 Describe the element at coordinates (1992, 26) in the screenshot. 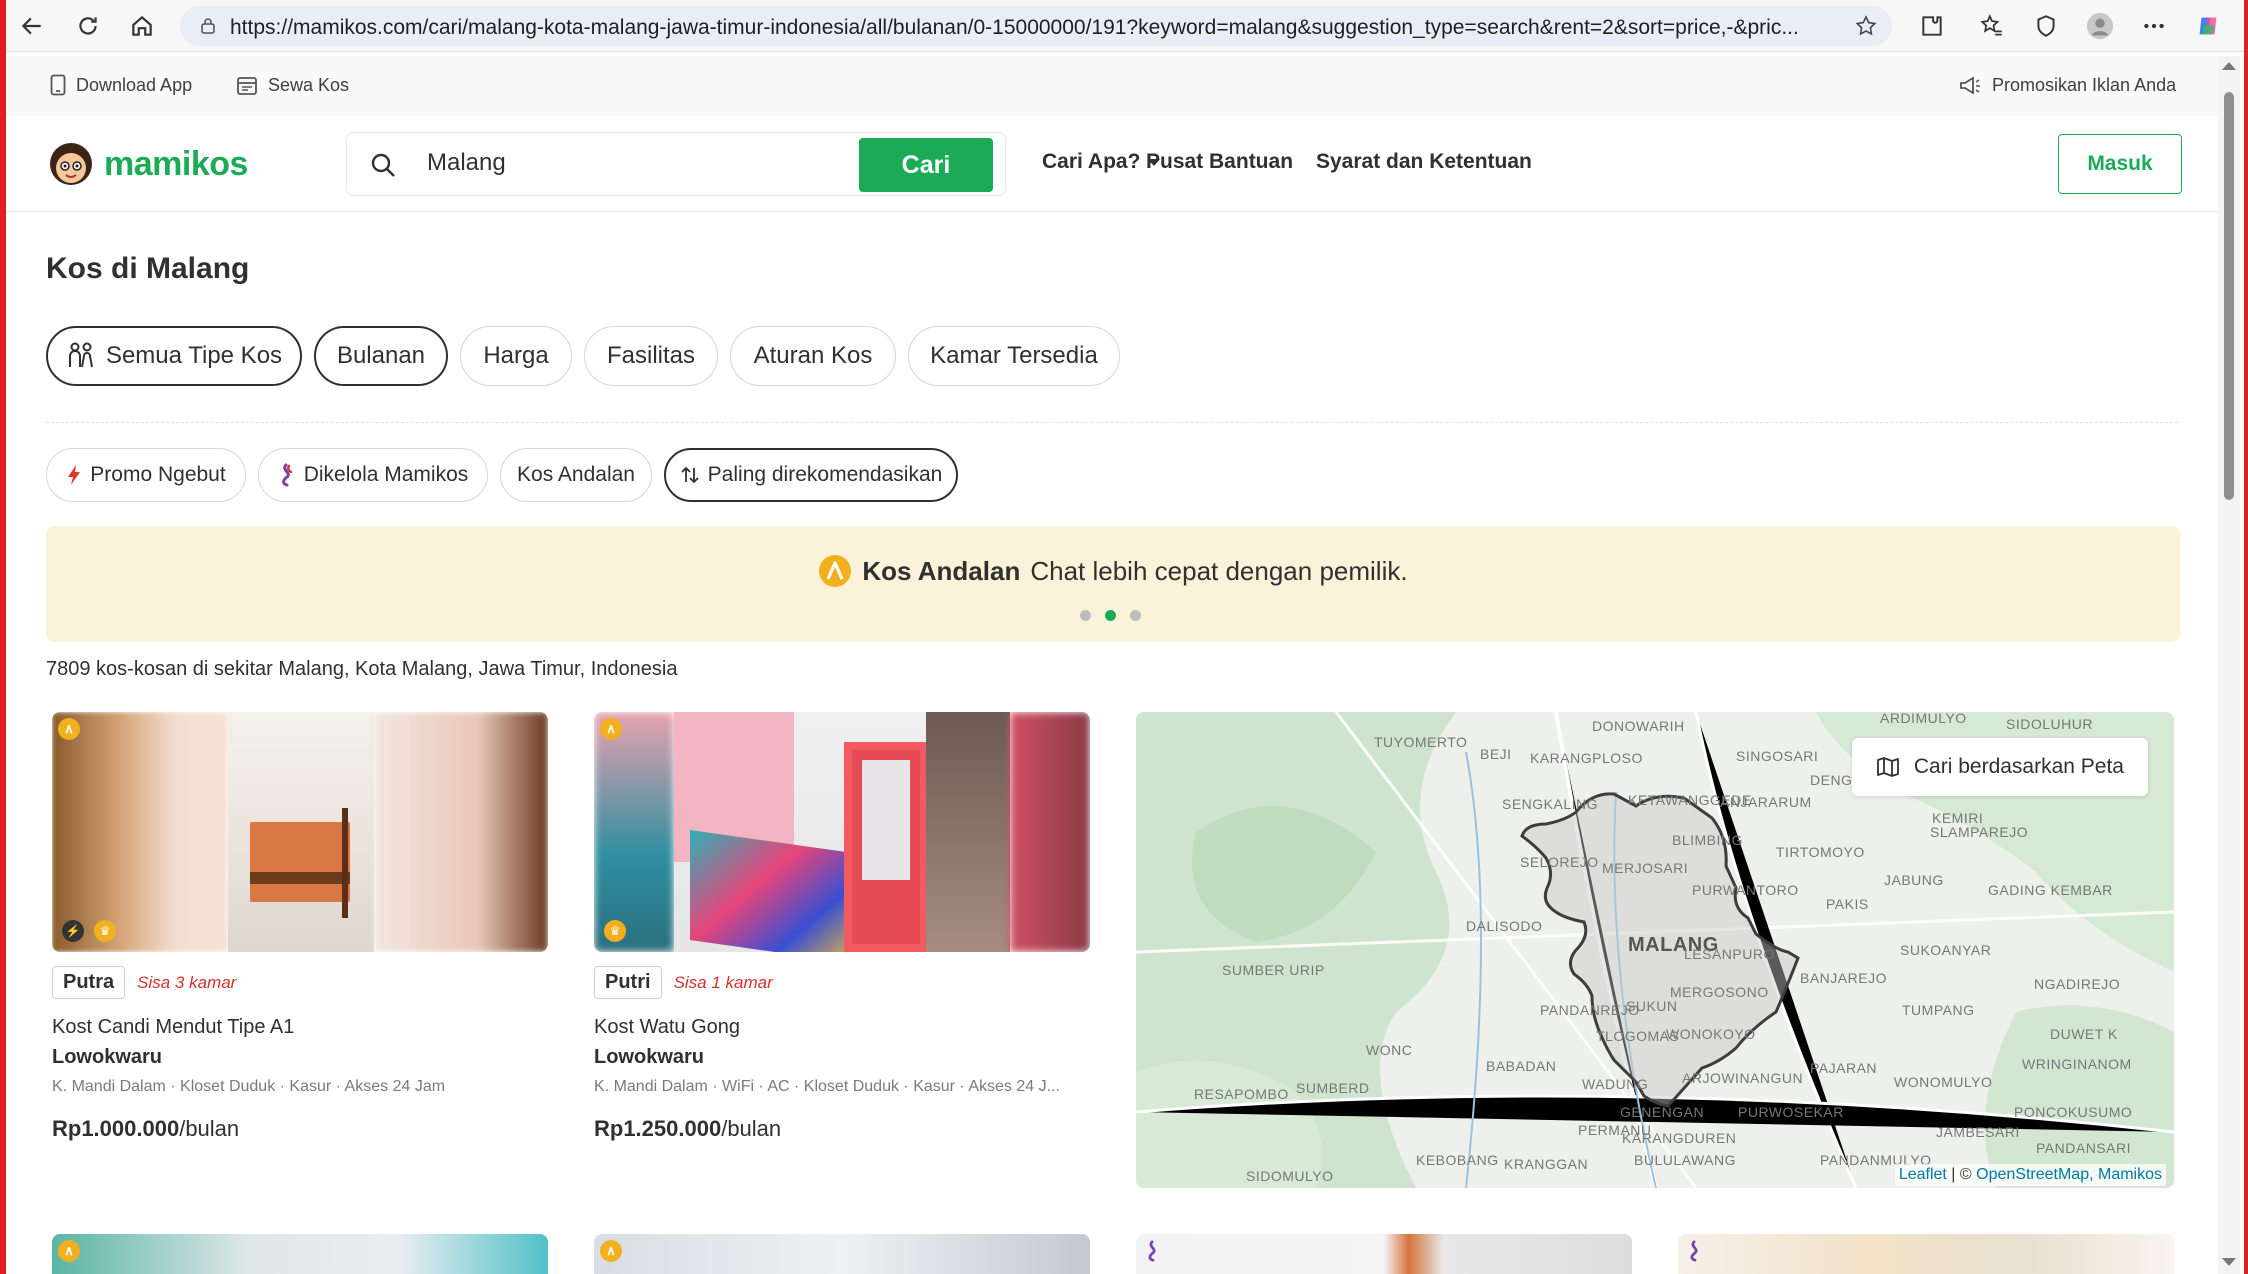

I see `favorites-icon` at that location.